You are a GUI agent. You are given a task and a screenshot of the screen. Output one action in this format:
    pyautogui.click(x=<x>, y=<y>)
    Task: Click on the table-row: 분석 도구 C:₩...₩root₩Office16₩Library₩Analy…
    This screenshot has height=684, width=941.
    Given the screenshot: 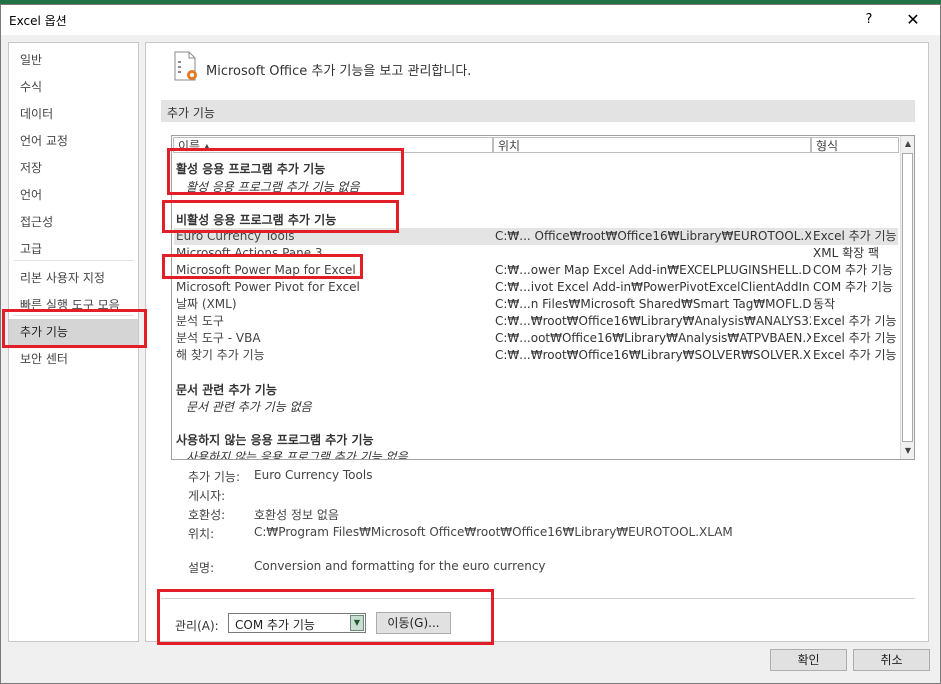 What is the action you would take?
    pyautogui.click(x=536, y=321)
    